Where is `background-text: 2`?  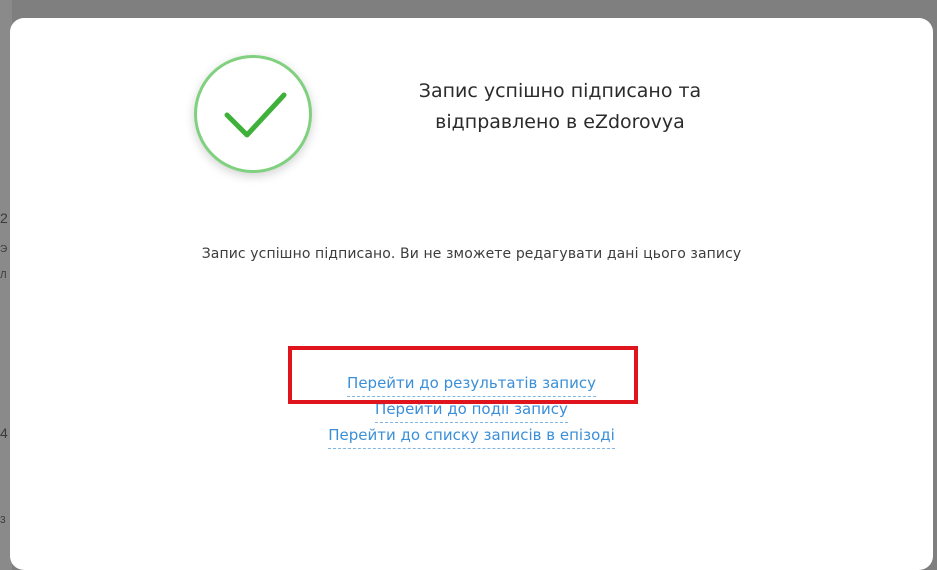
background-text: 2 is located at coordinates (4, 218).